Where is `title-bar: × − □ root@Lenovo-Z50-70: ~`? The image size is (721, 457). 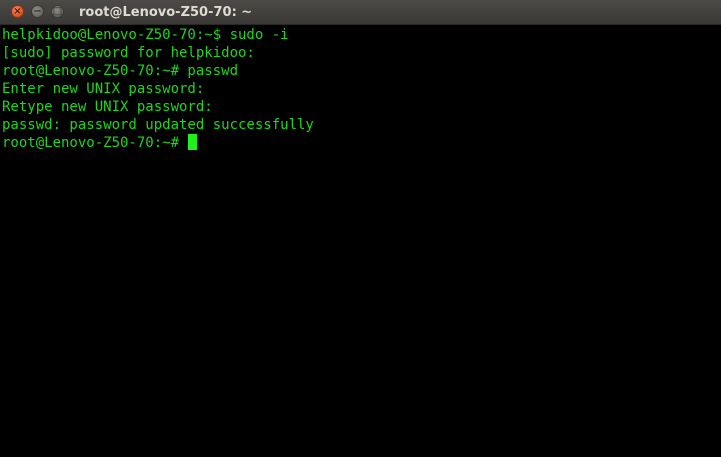
title-bar: × − □ root@Lenovo-Z50-70: ~ is located at coordinates (360, 12).